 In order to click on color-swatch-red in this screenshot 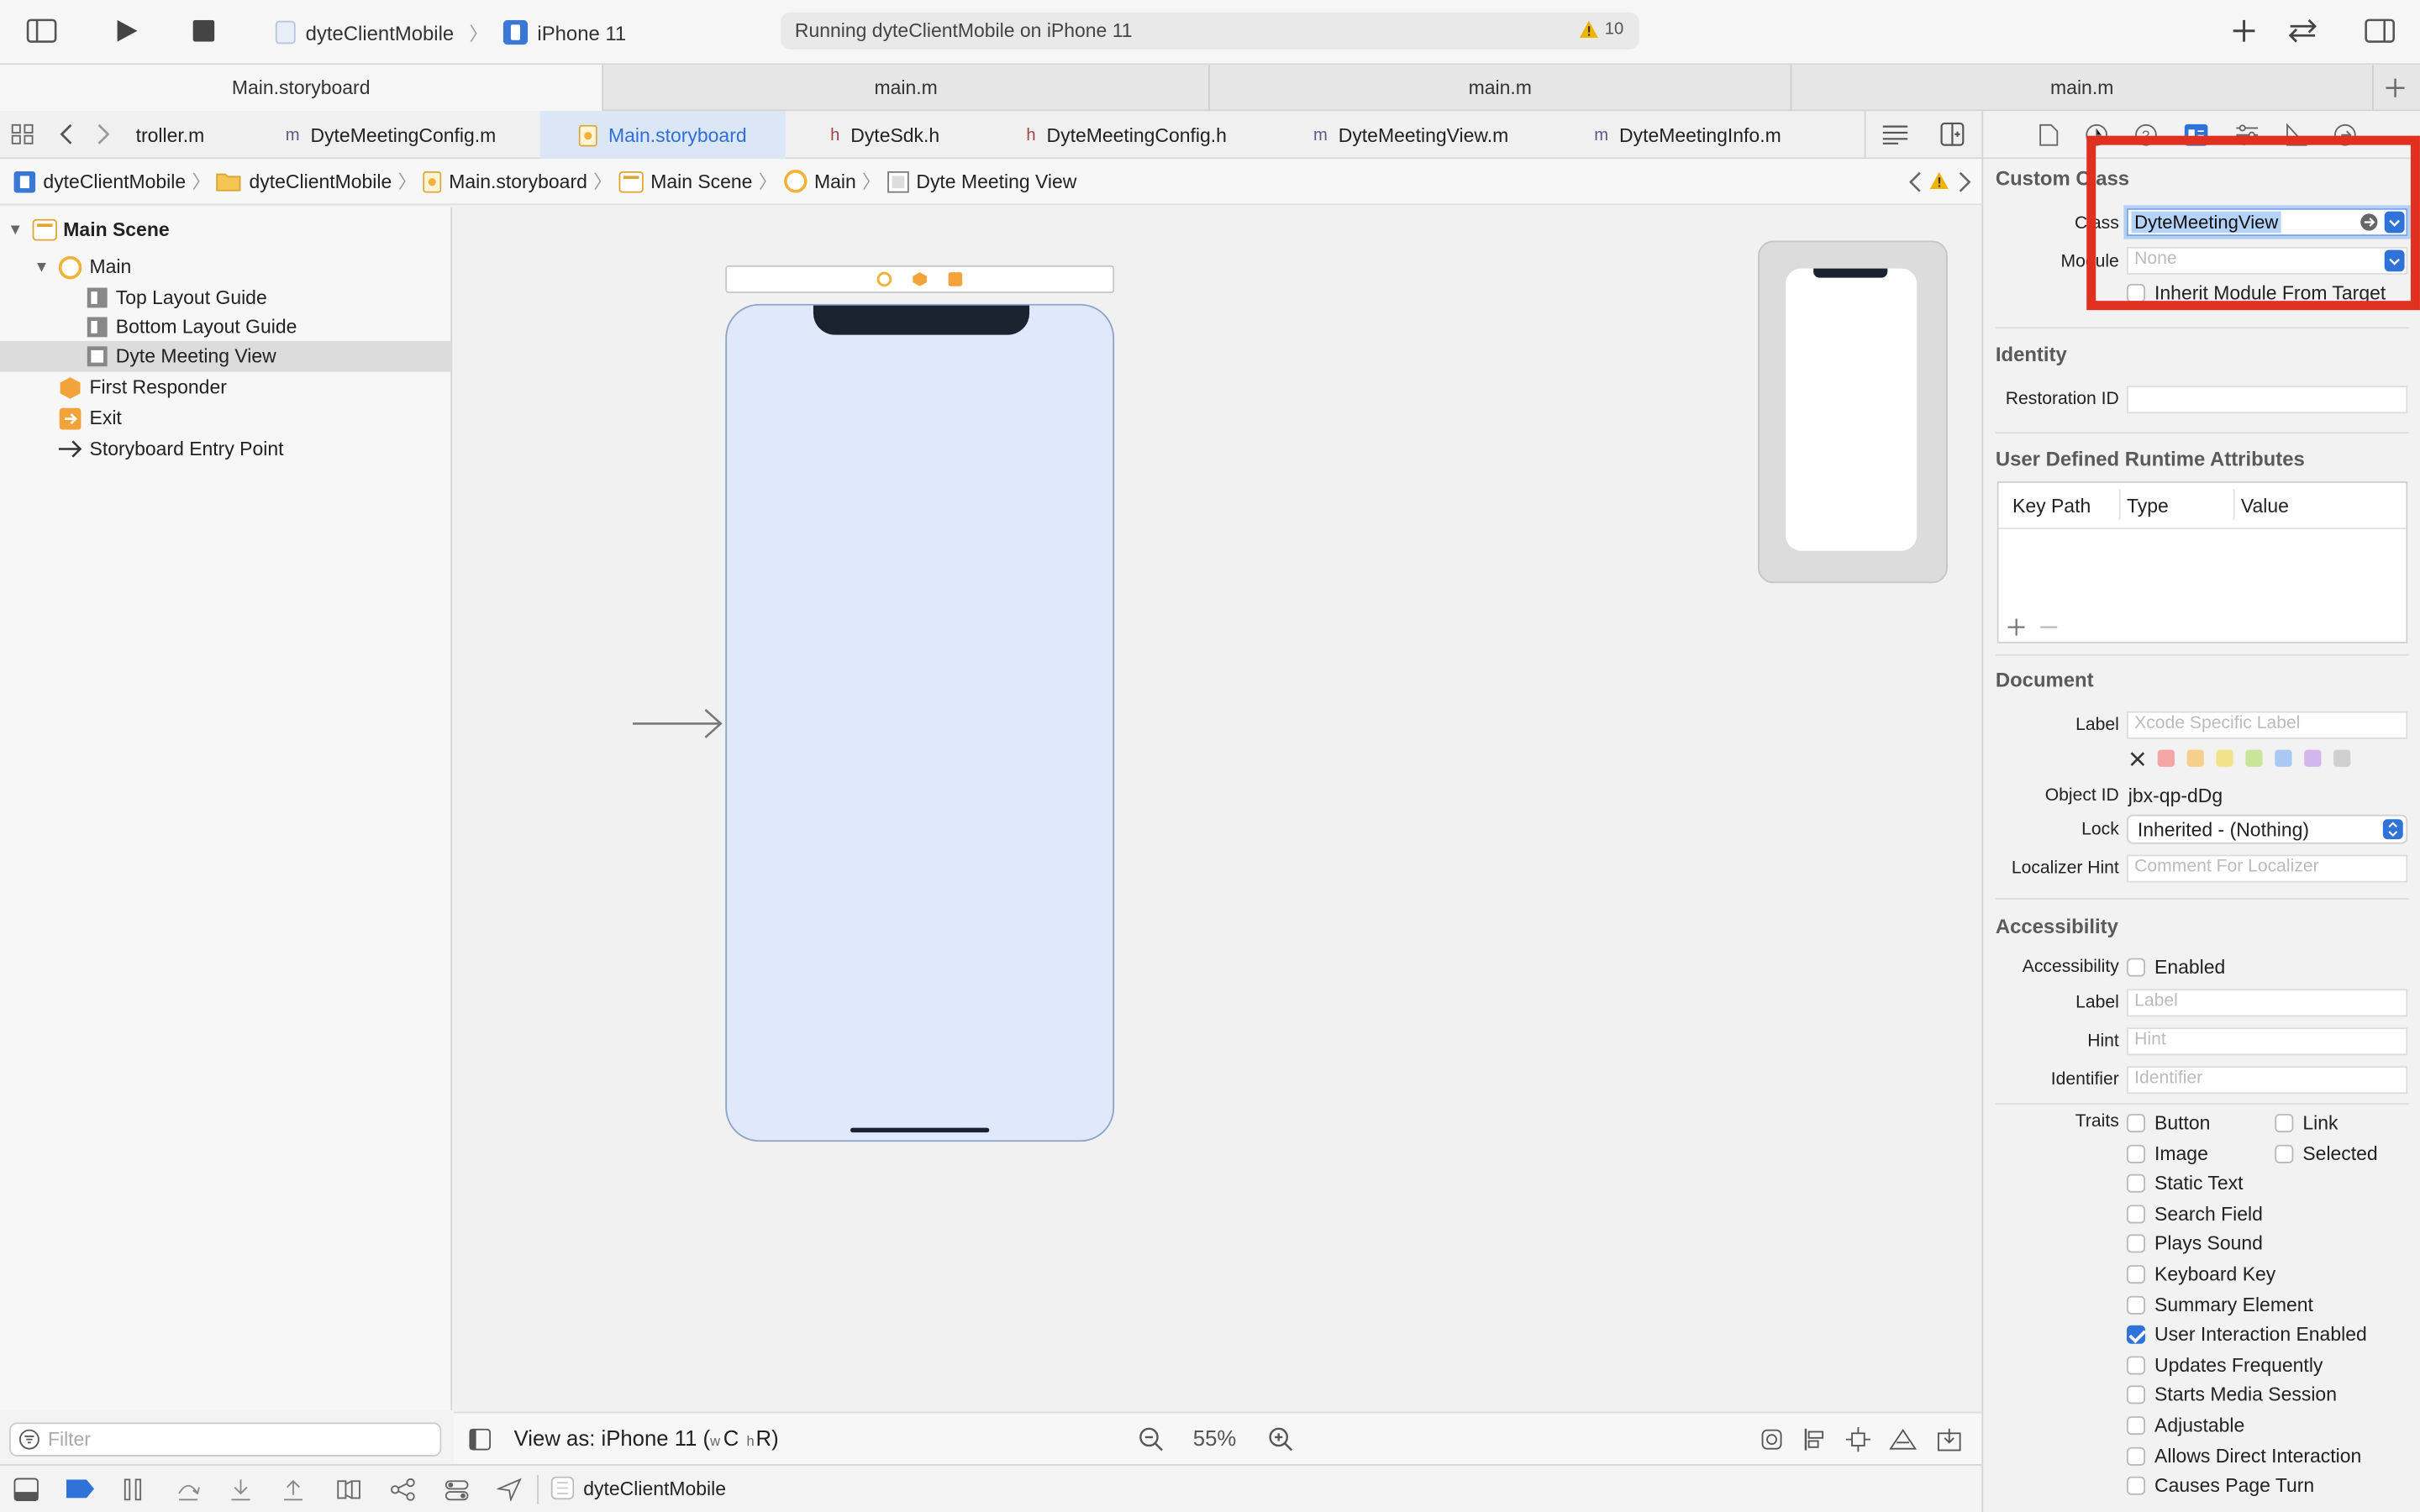, I will do `click(2166, 758)`.